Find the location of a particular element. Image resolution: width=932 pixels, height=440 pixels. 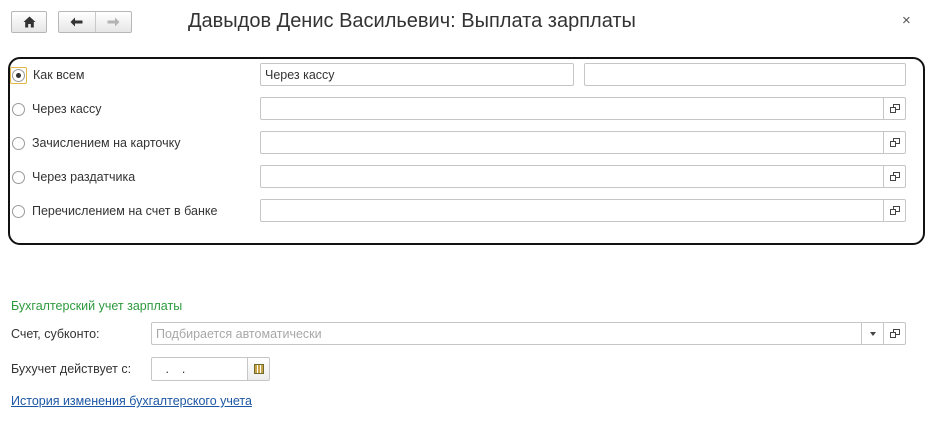

arrow-right-icon is located at coordinates (113, 22).